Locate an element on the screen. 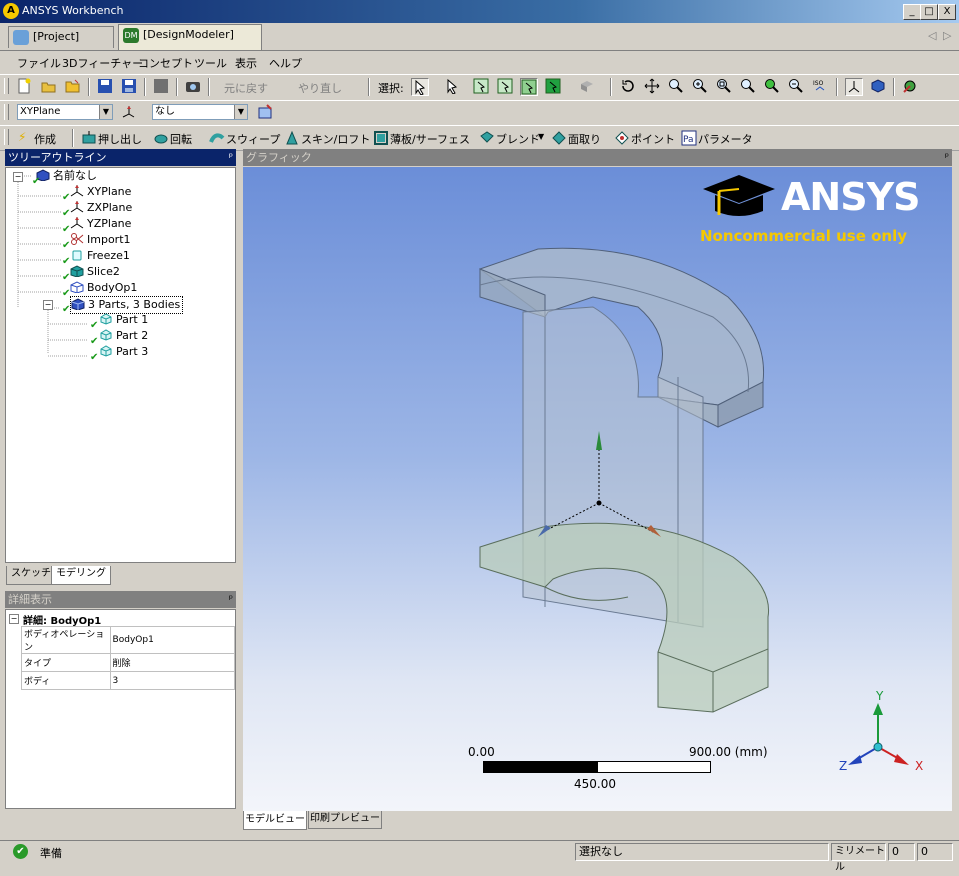 This screenshot has width=959, height=876. open-icon is located at coordinates (49, 87).